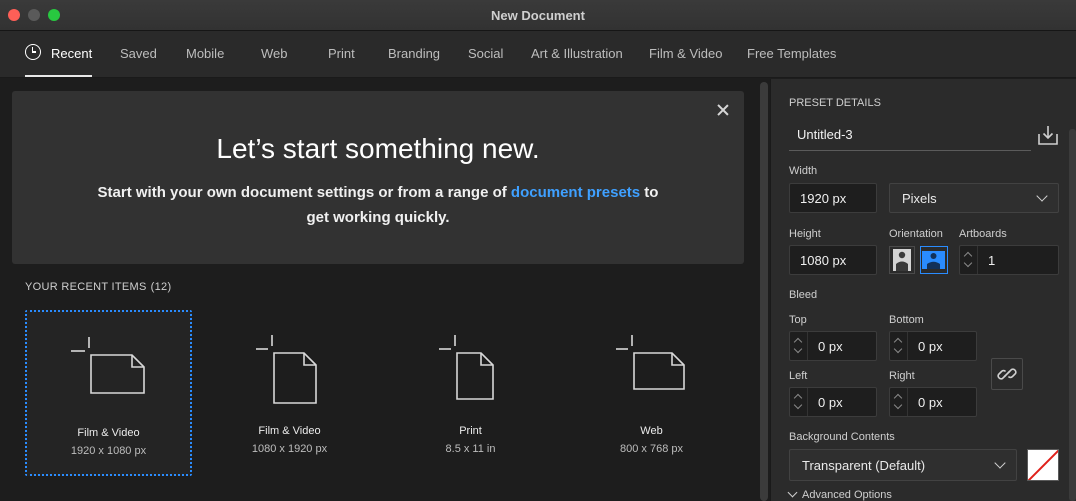 Image resolution: width=1076 pixels, height=501 pixels. I want to click on clock-icon, so click(33, 52).